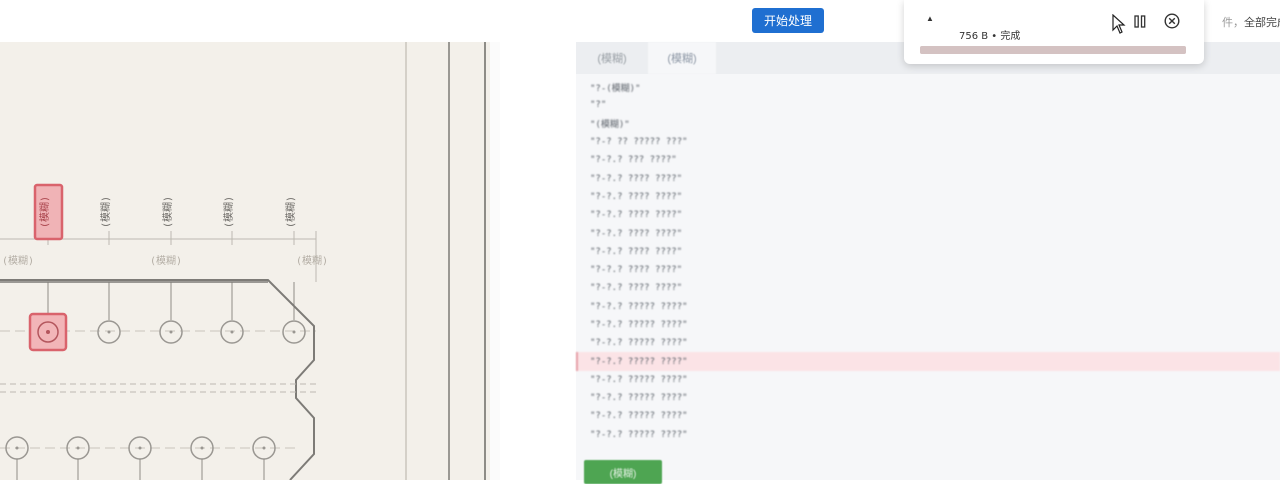  I want to click on mouse-cursor-icon, so click(1119, 24).